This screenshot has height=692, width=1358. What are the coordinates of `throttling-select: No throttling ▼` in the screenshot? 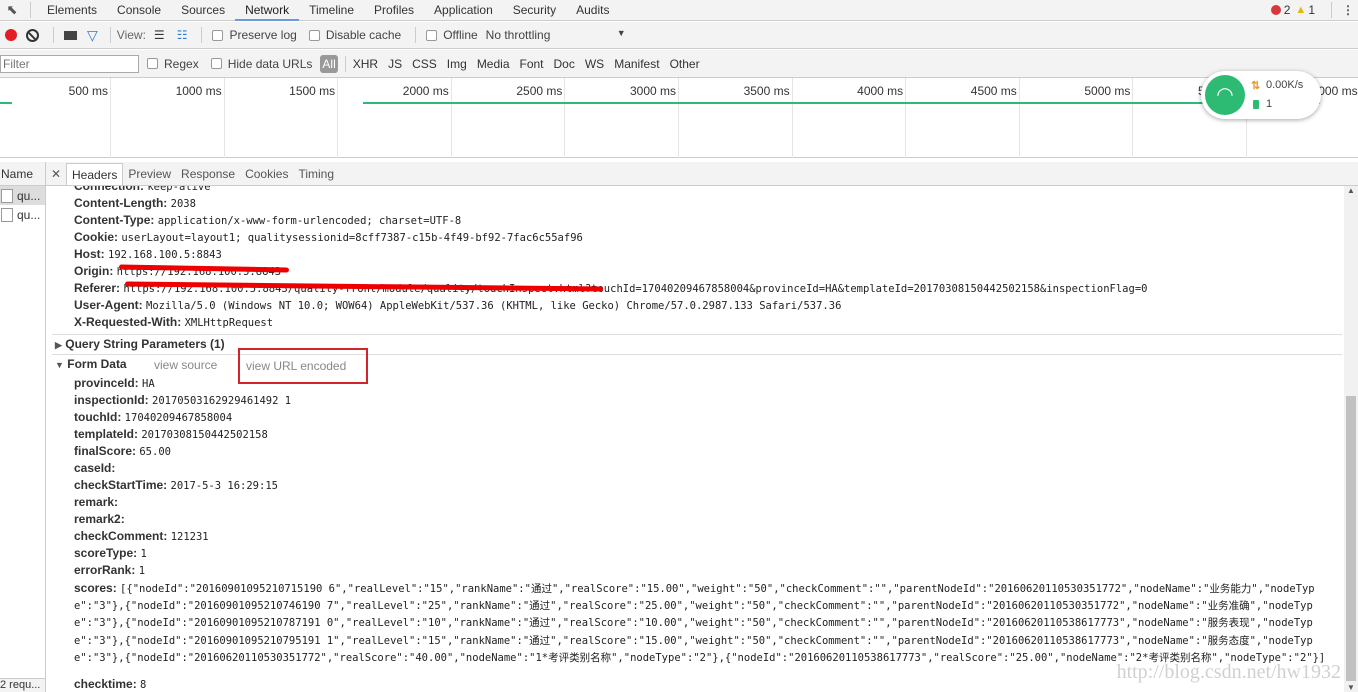 It's located at (556, 35).